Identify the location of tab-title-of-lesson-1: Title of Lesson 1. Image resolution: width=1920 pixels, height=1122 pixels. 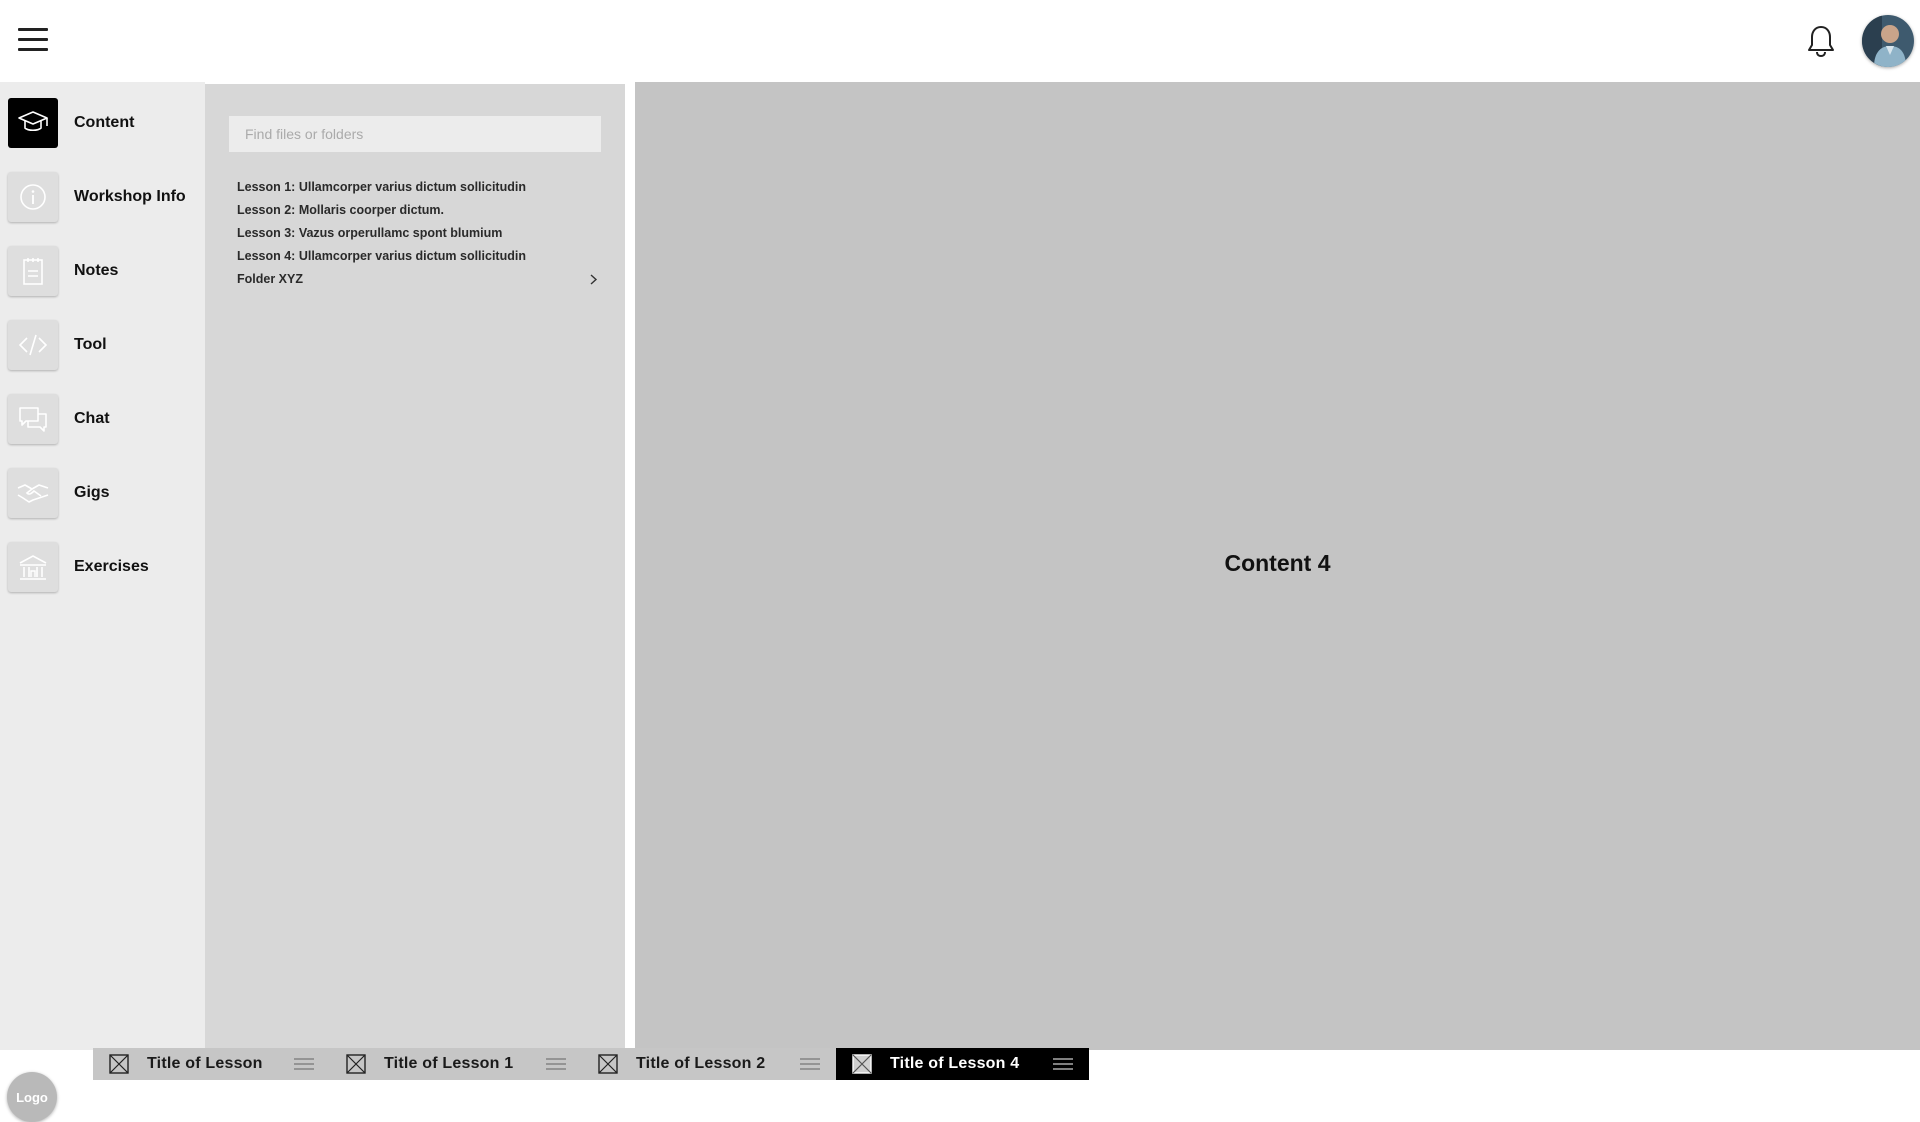
(456, 1064).